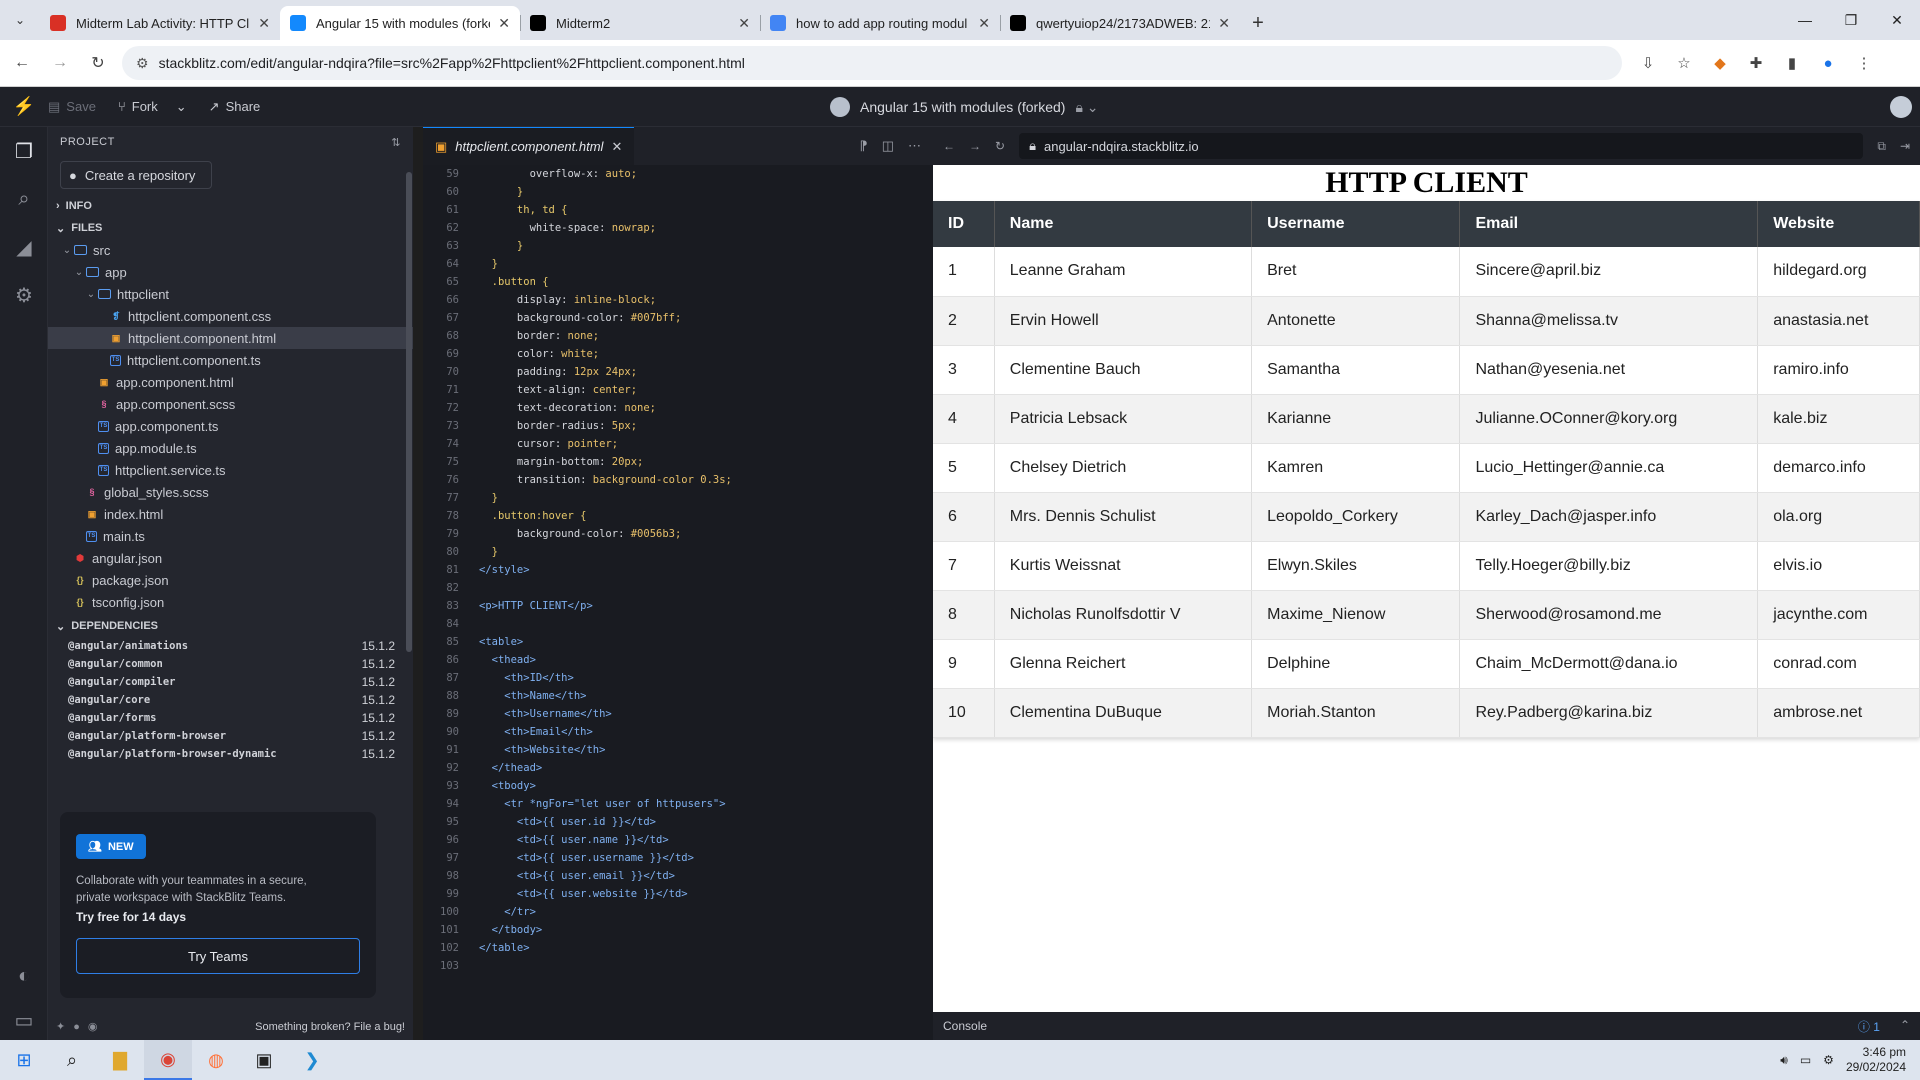 The width and height of the screenshot is (1920, 1080). I want to click on cloud-sync-icon: ⇅, so click(396, 142).